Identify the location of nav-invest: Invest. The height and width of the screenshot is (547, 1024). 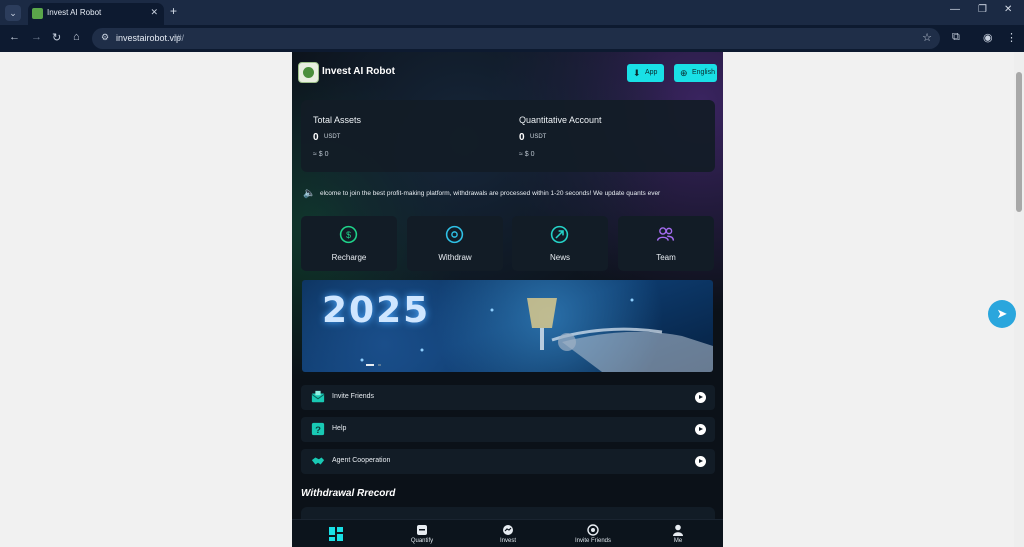
(508, 533).